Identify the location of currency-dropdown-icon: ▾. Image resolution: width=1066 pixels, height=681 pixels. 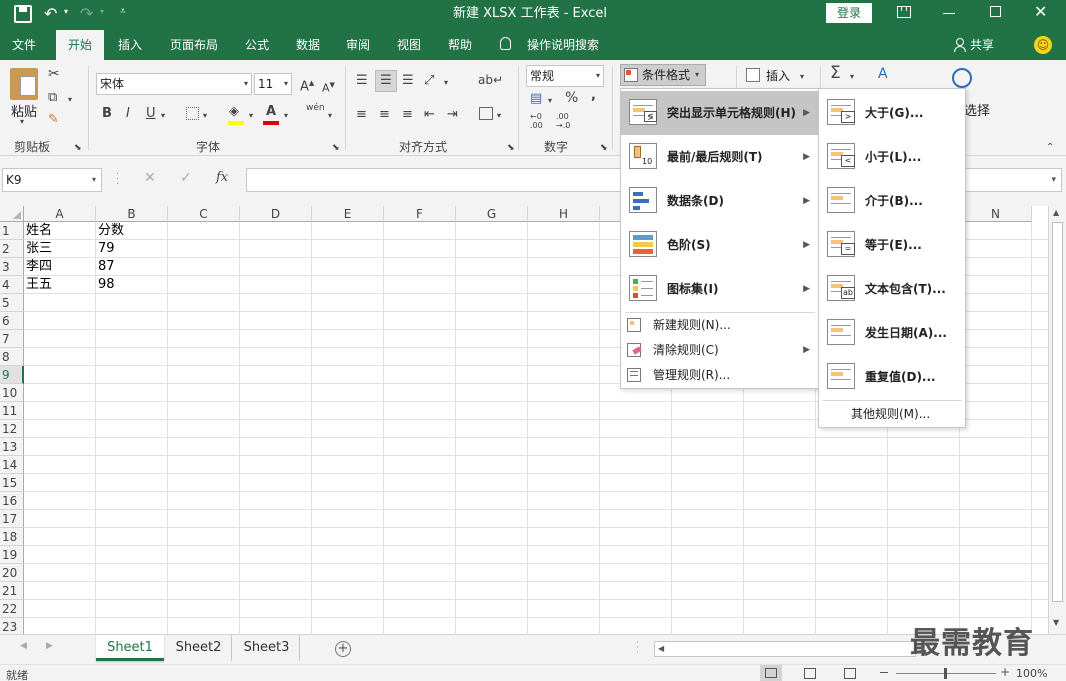
(550, 101).